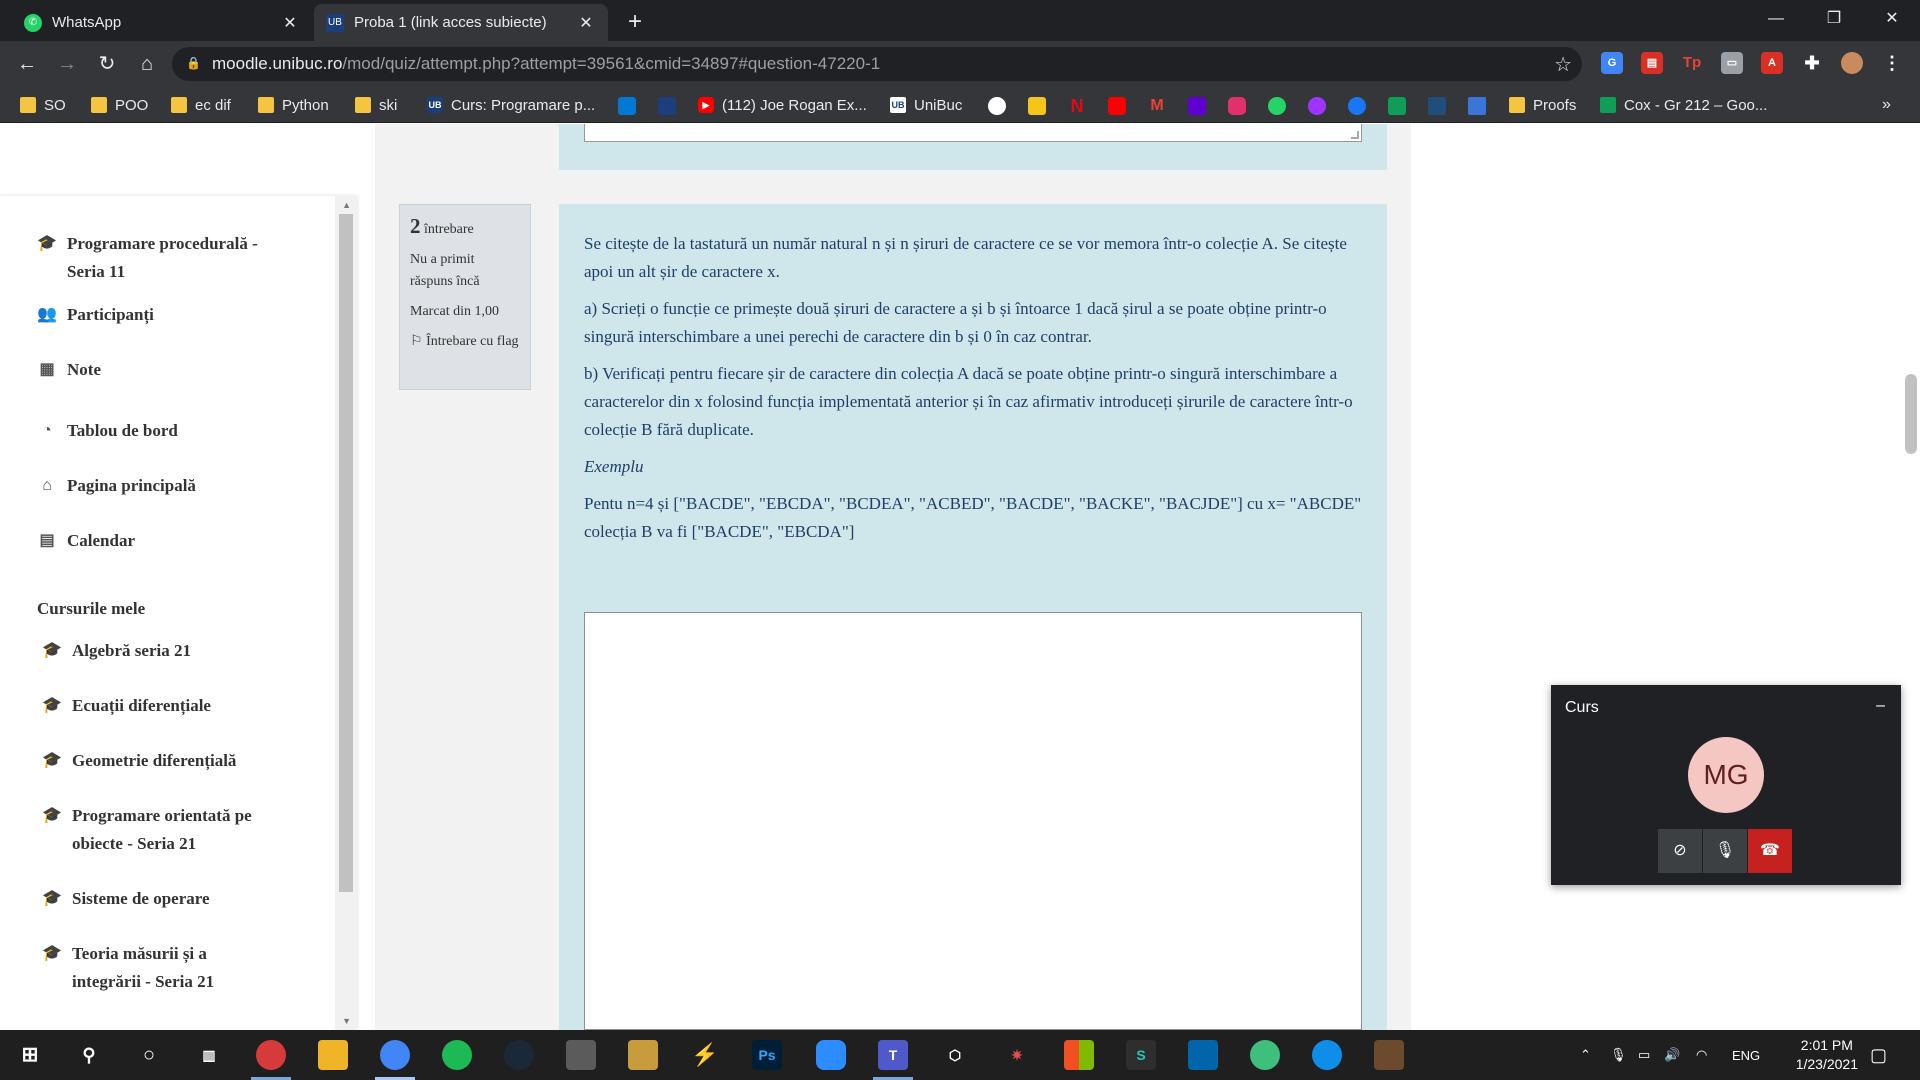  I want to click on bookmark-folder: ski, so click(376, 105).